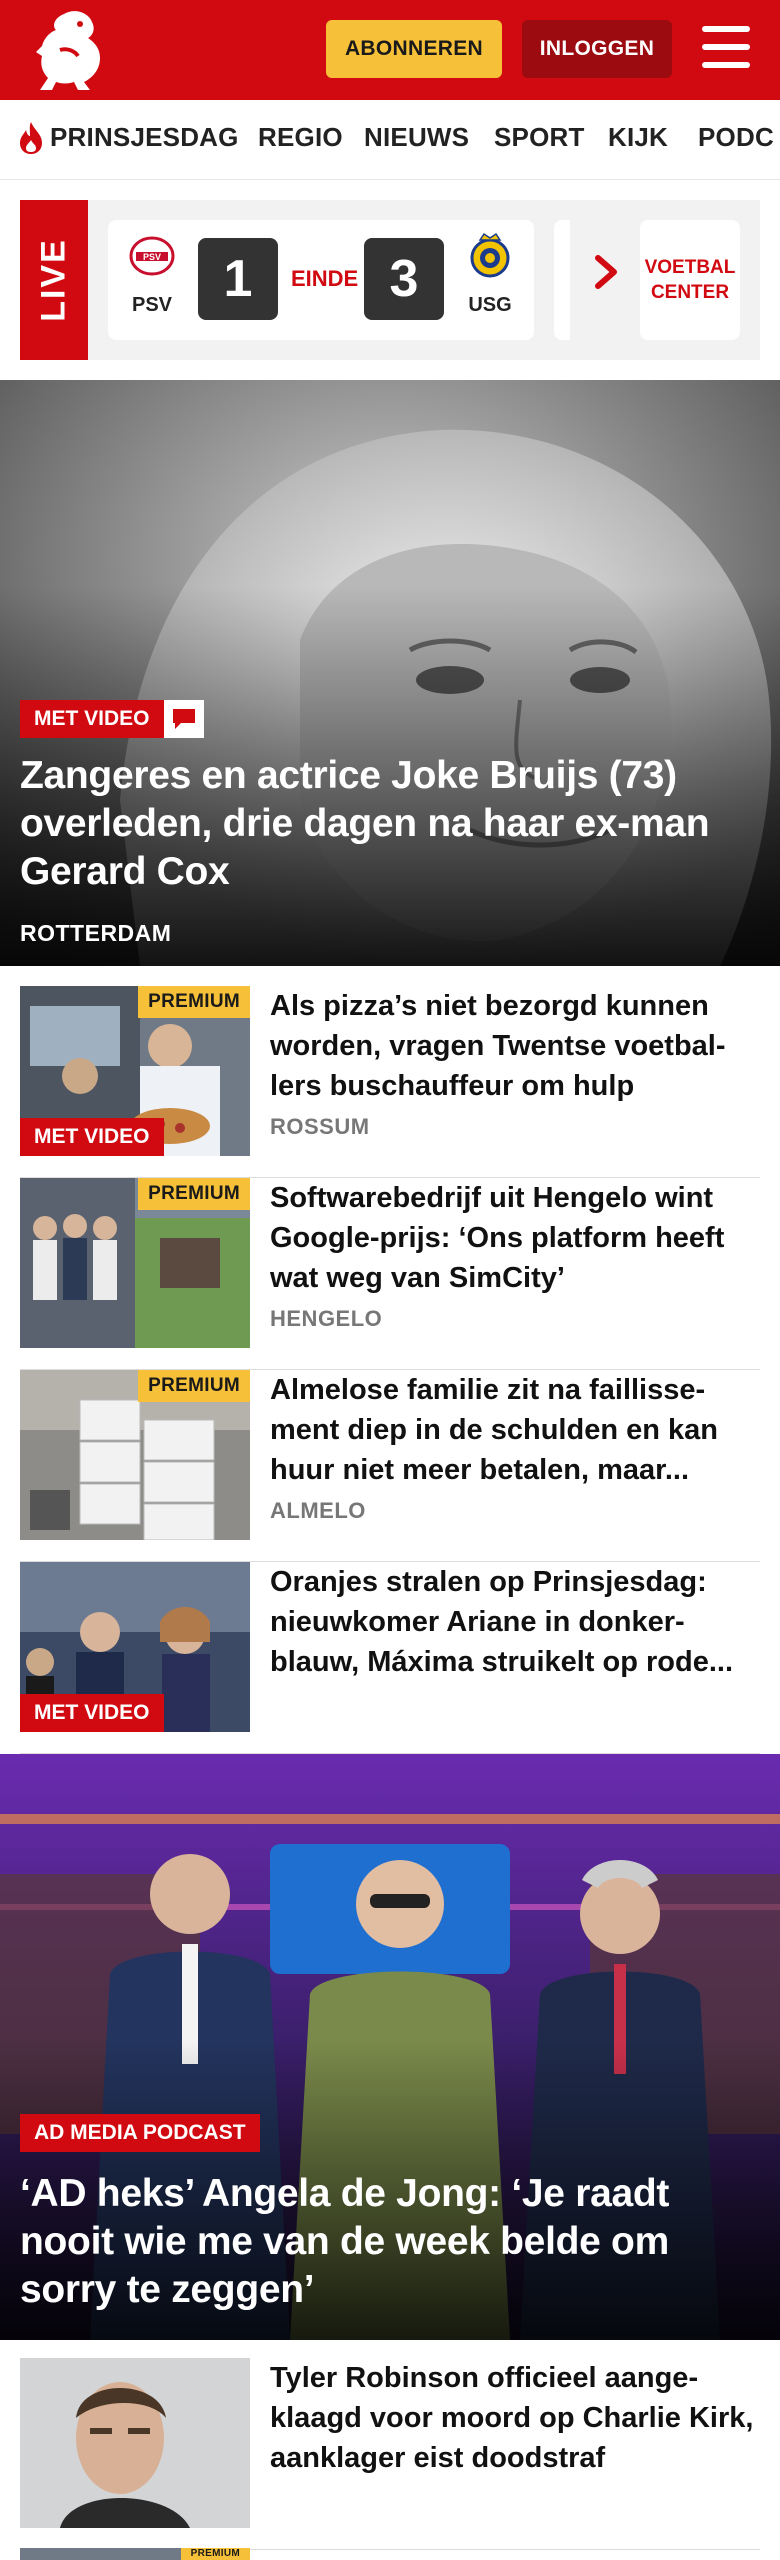  I want to click on comment-icon, so click(184, 719).